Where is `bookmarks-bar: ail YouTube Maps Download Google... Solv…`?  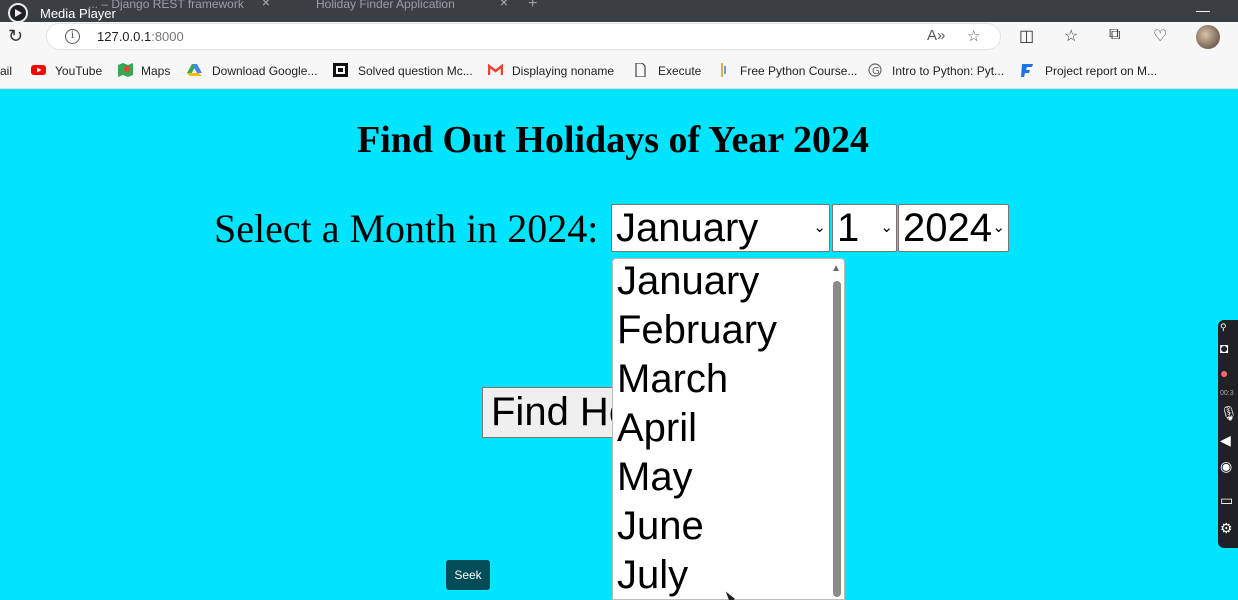
bookmarks-bar: ail YouTube Maps Download Google... Solv… is located at coordinates (619, 70).